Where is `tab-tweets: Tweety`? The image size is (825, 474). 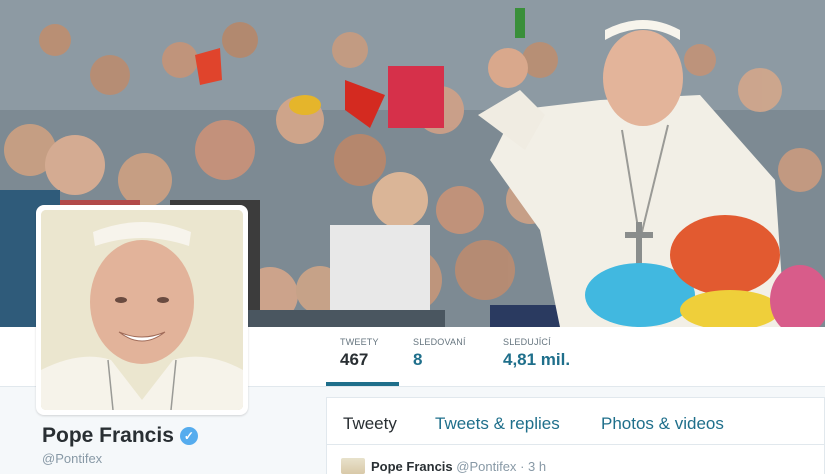
tab-tweets: Tweety is located at coordinates (370, 424).